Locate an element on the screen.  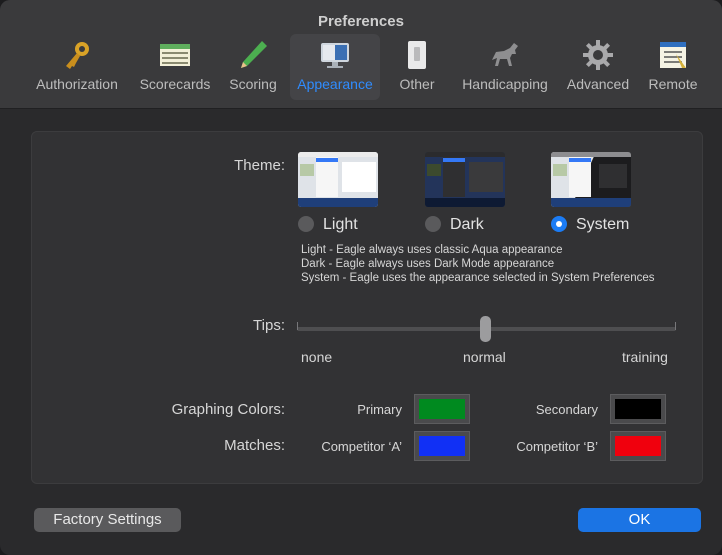
tab-label: Remote is located at coordinates (673, 84).